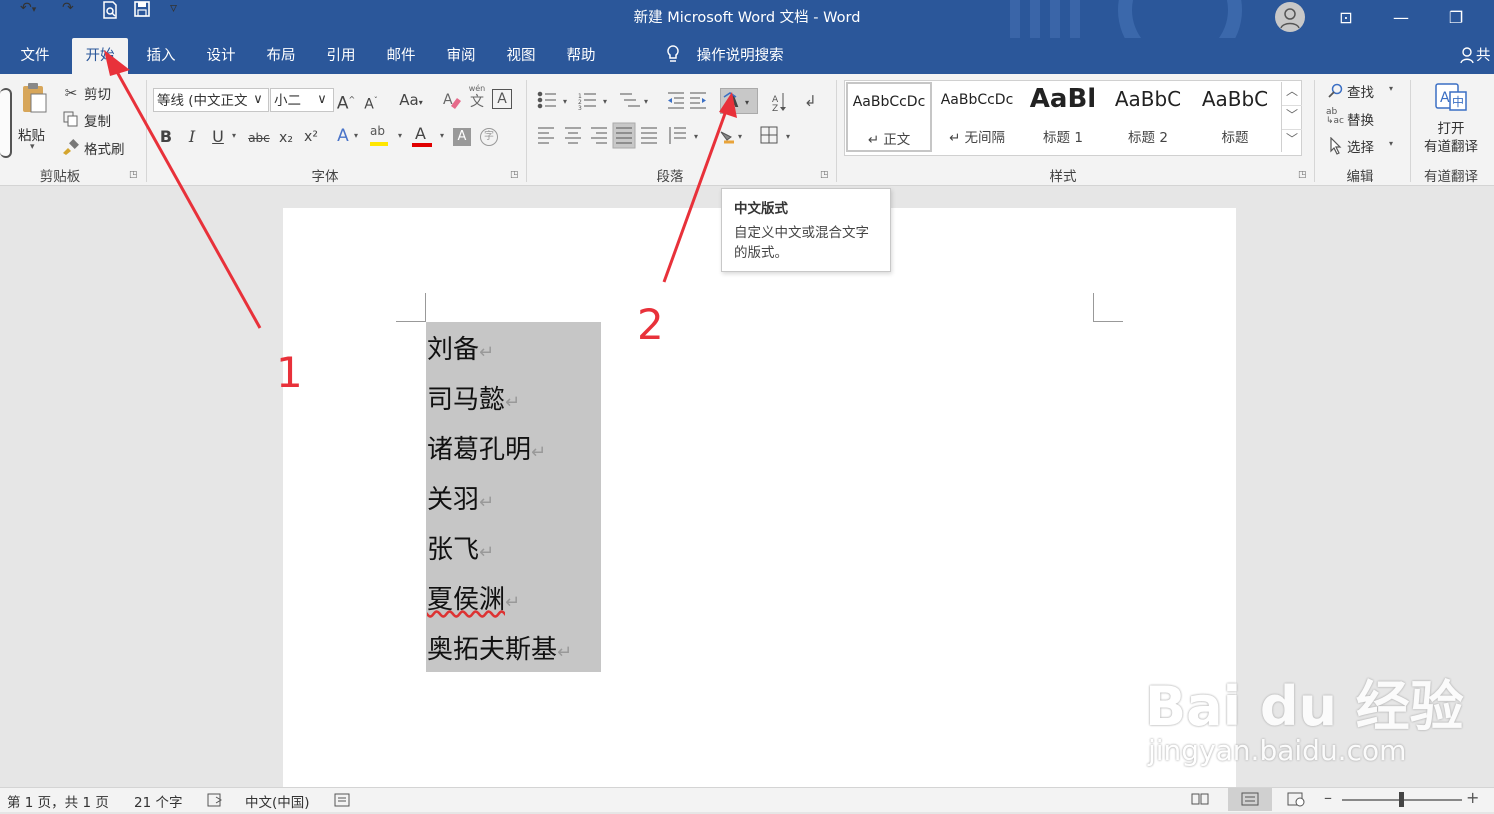 The image size is (1494, 814). I want to click on styles-scroll-down-icon: ﹀, so click(1292, 118).